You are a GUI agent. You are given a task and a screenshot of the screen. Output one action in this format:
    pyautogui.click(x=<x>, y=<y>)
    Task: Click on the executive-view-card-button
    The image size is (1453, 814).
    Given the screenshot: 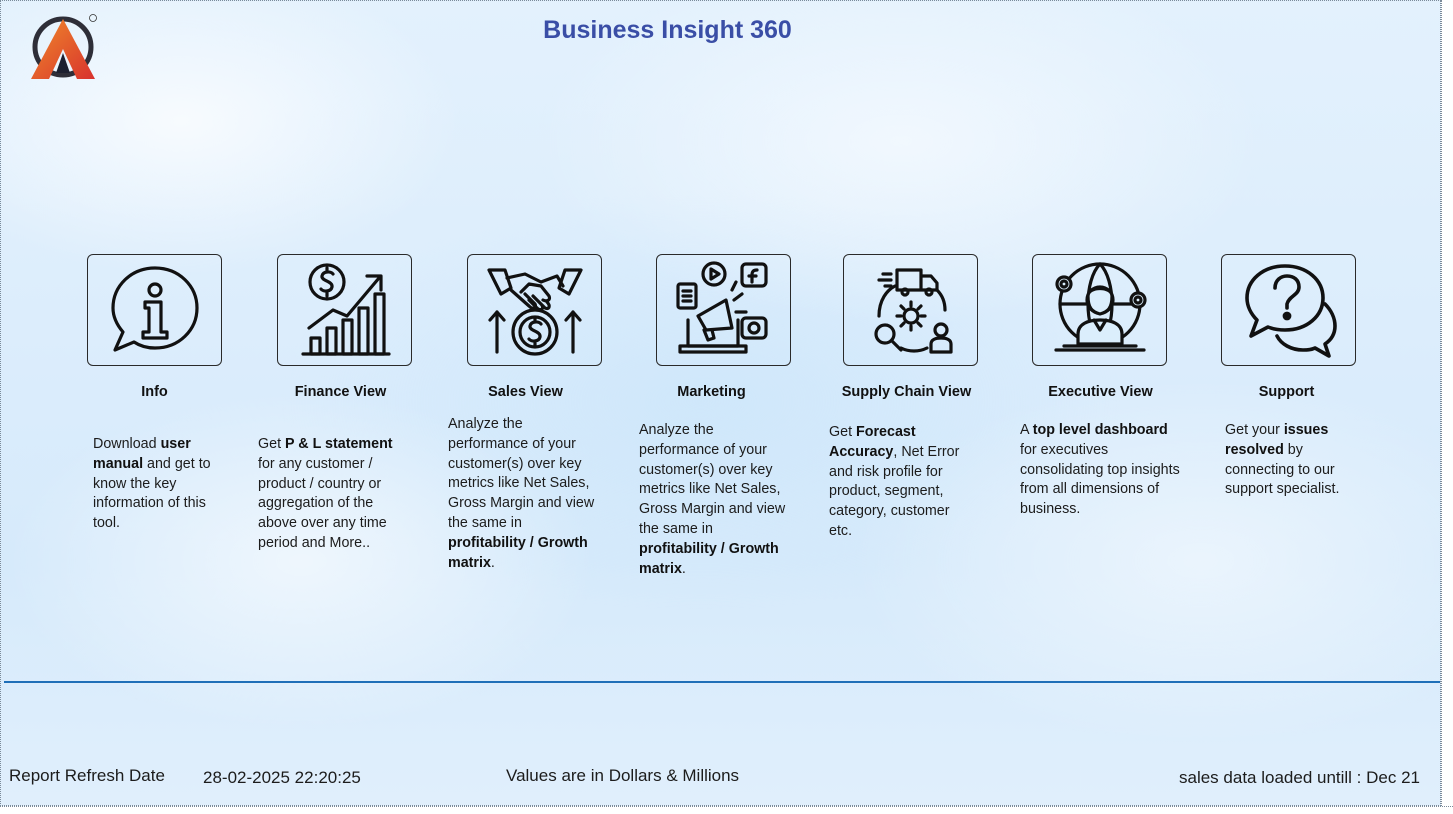 What is the action you would take?
    pyautogui.click(x=1099, y=310)
    